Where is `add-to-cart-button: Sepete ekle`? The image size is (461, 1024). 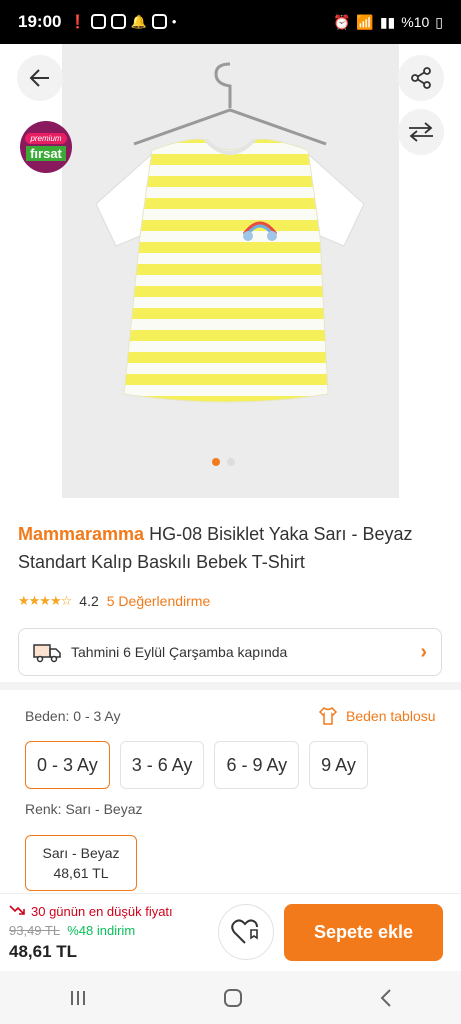
add-to-cart-button: Sepete ekle is located at coordinates (363, 932).